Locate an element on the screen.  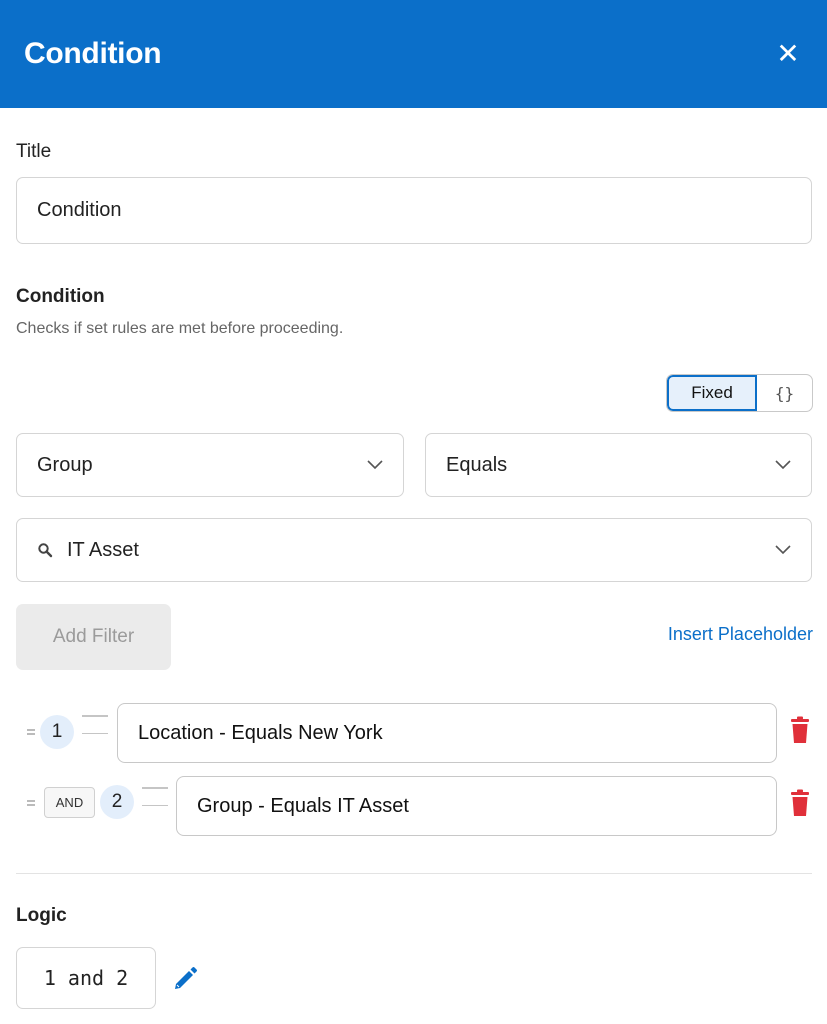
search-icon is located at coordinates (45, 550).